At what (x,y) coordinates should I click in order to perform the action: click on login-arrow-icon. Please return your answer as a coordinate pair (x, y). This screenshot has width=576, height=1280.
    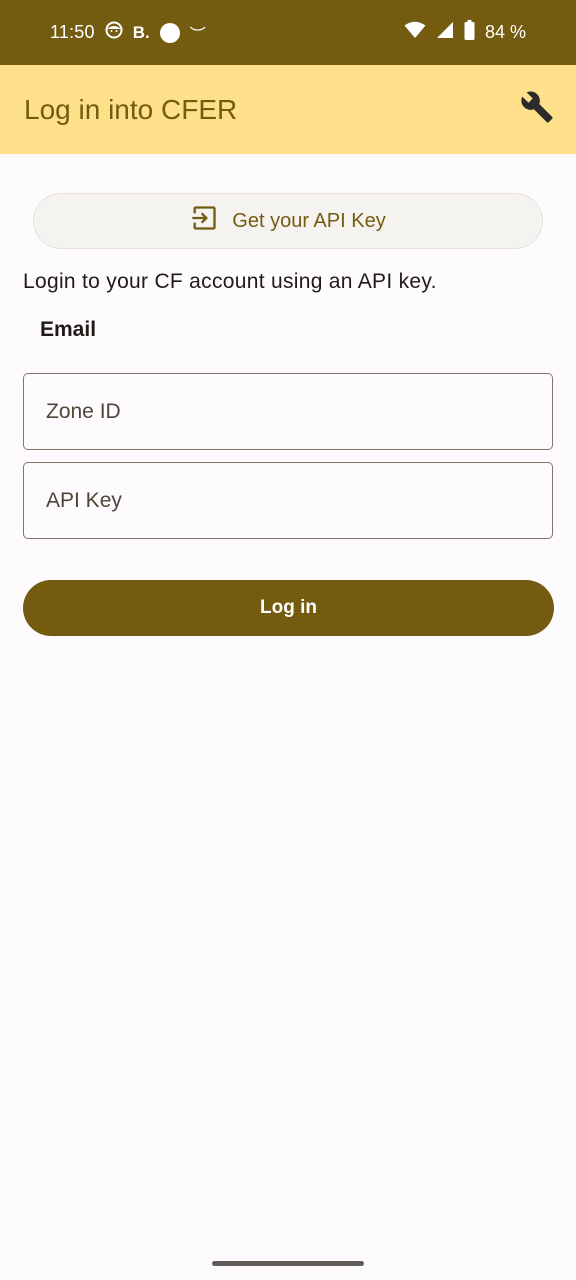
    Looking at the image, I should click on (204, 221).